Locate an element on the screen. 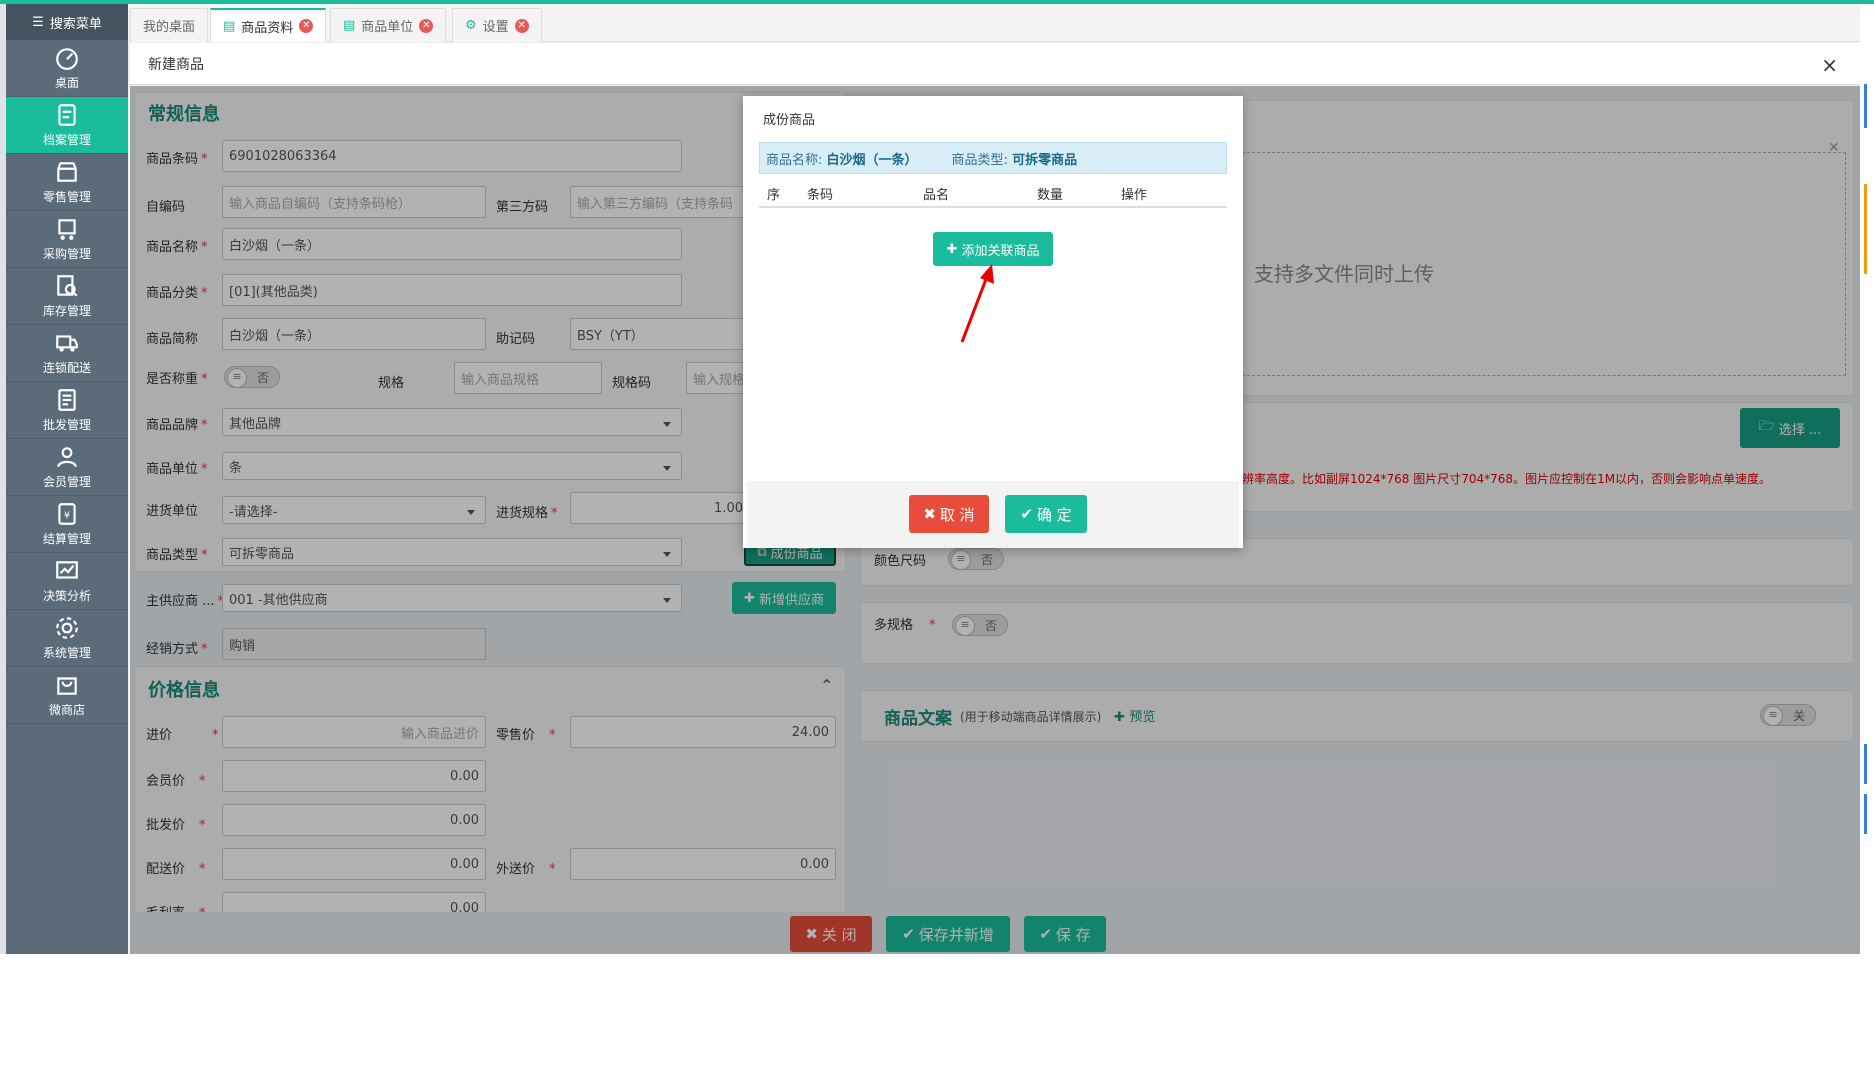 This screenshot has height=1080, width=1874. add-related-goods-label: 添加关联商品 is located at coordinates (1000, 251).